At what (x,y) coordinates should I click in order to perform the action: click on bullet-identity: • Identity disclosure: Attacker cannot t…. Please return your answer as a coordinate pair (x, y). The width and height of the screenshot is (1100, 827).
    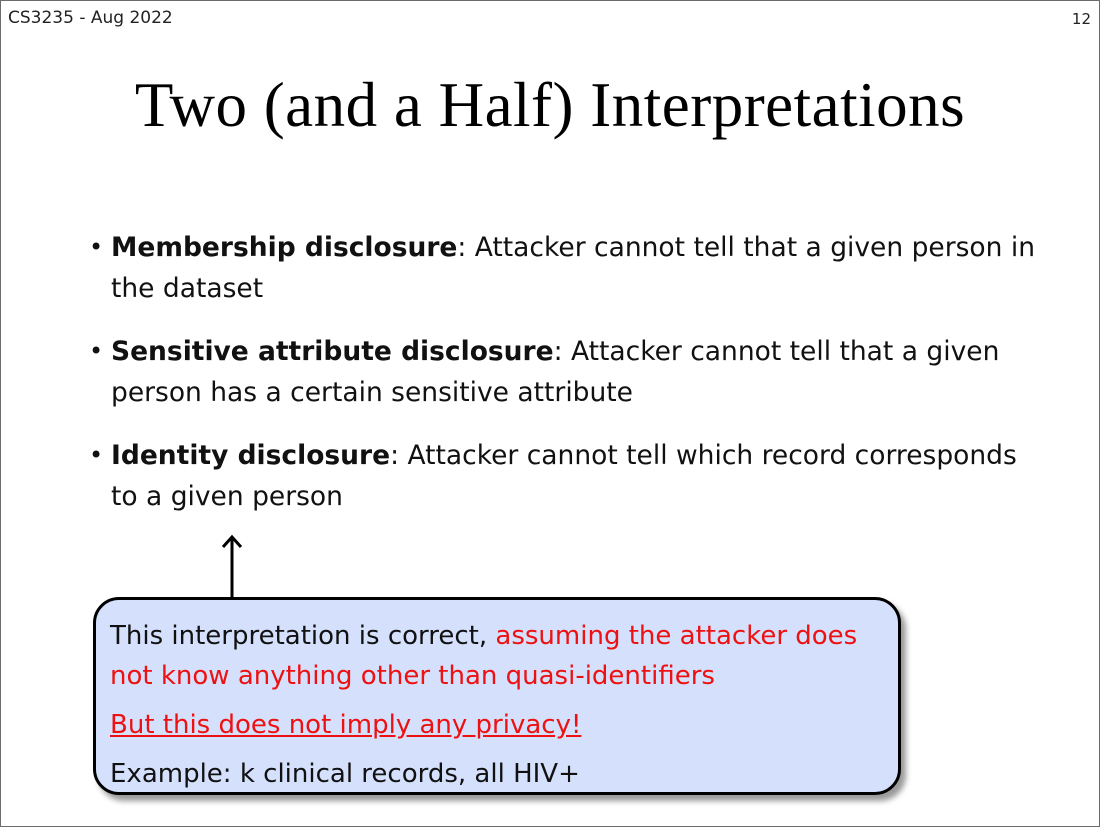
    Looking at the image, I should click on (564, 476).